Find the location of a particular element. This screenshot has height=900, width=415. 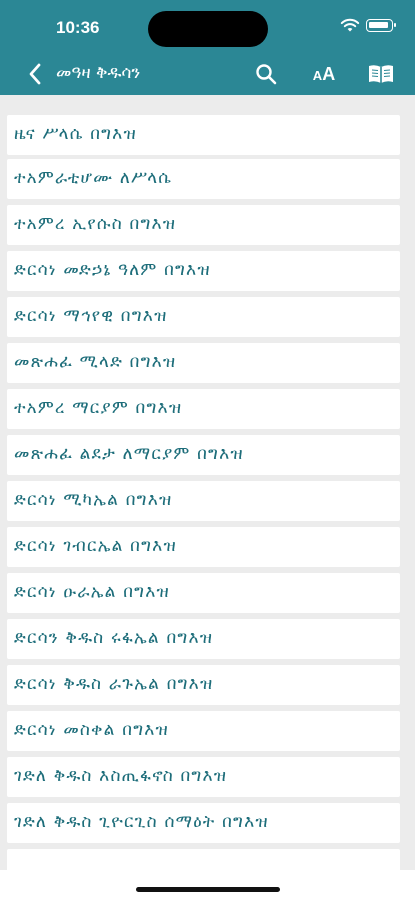

list-item: መጽሐፈ ልደታ ለማርያም በግእዝ is located at coordinates (203, 455).